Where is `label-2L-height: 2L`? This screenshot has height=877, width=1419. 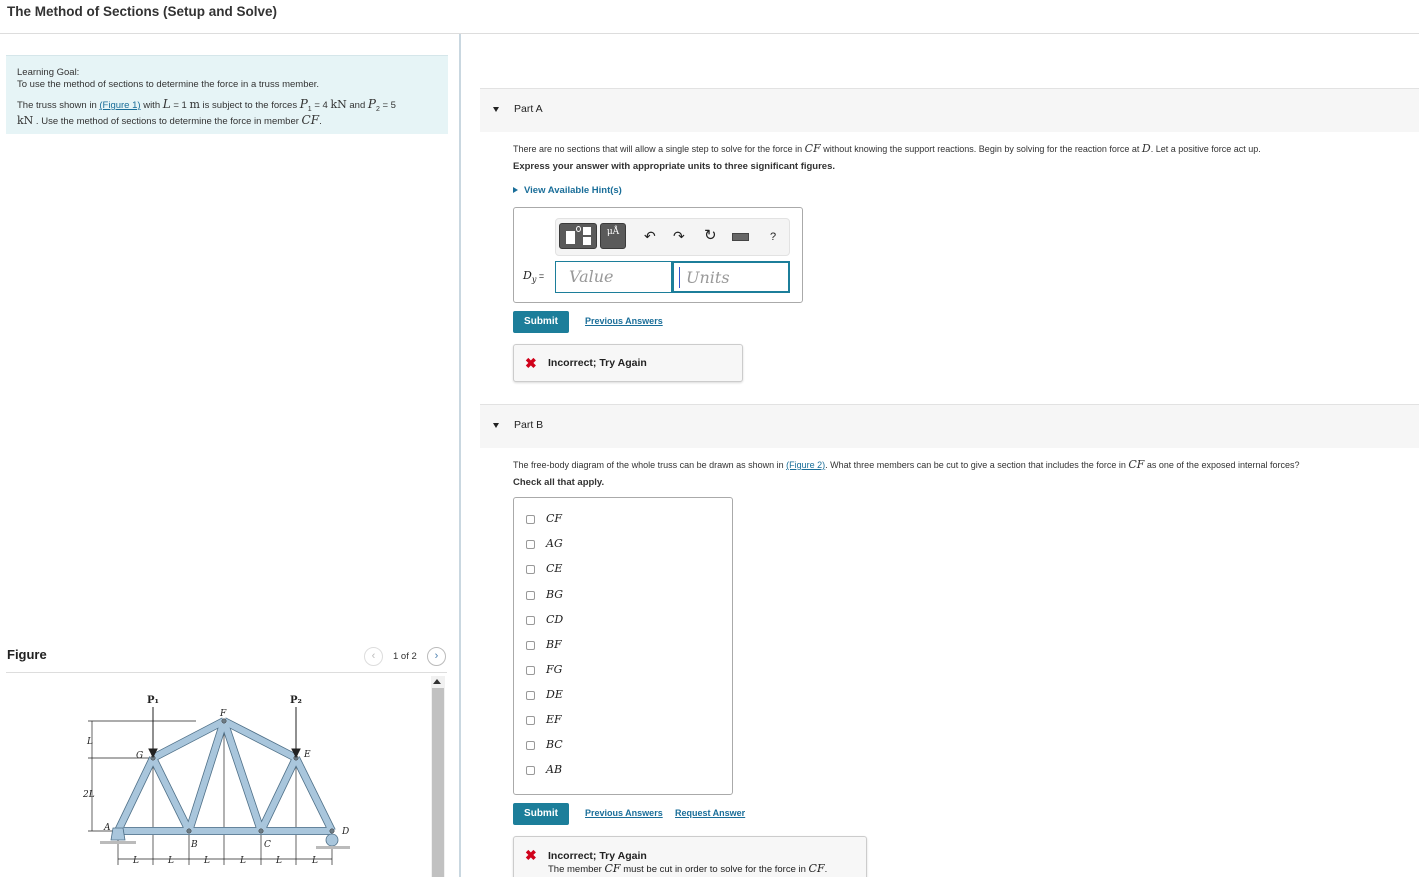 label-2L-height: 2L is located at coordinates (88, 795).